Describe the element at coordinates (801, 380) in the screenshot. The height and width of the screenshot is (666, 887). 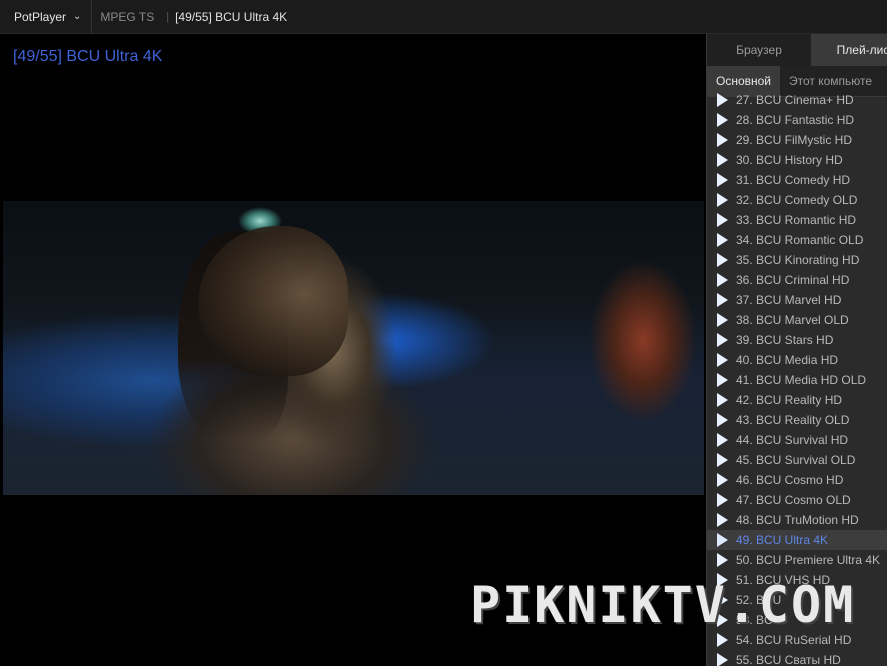
I see `playlist-item-label: 41. BCU Media HD OLD` at that location.